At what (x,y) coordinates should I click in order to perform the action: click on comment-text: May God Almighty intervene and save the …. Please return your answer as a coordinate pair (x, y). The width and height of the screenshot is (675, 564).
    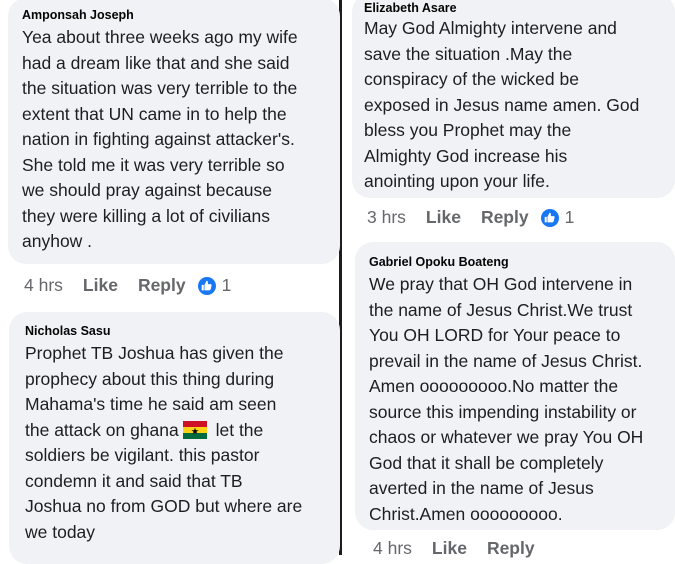
    Looking at the image, I should click on (502, 104).